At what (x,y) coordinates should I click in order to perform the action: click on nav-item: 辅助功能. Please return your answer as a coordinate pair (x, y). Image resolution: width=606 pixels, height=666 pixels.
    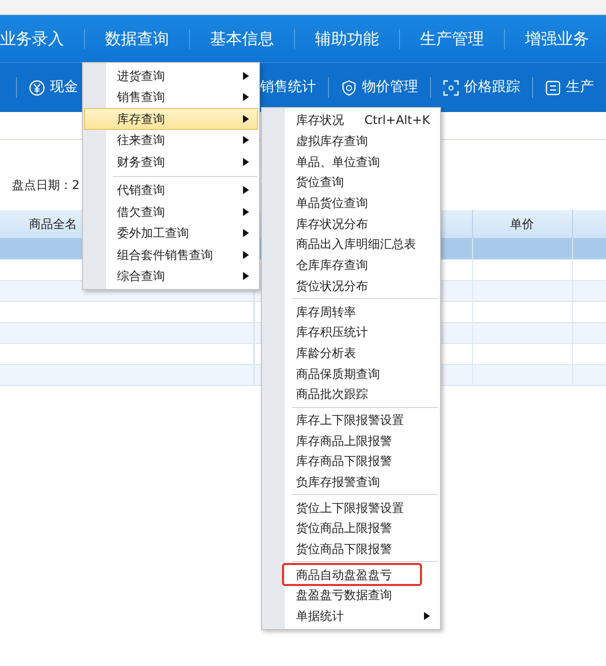
    Looking at the image, I should click on (347, 38).